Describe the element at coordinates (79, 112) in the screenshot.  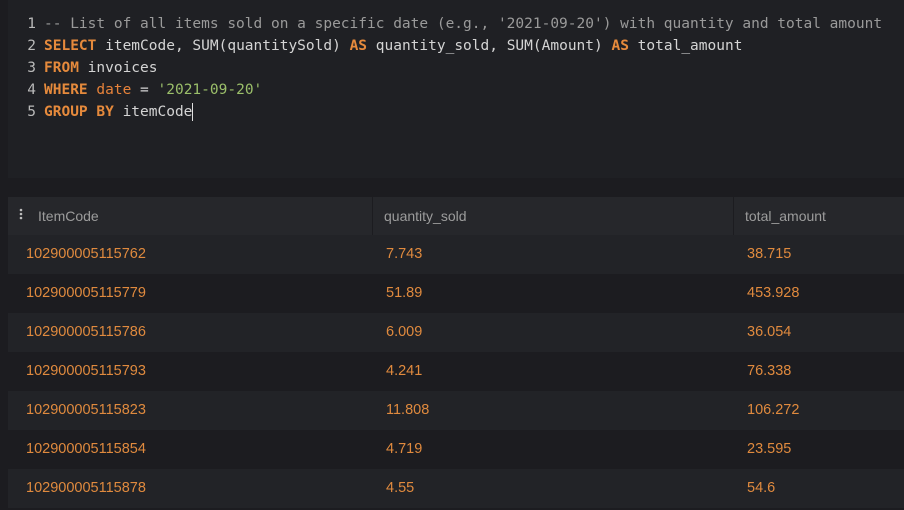
I see `code-token: GROUP BY` at that location.